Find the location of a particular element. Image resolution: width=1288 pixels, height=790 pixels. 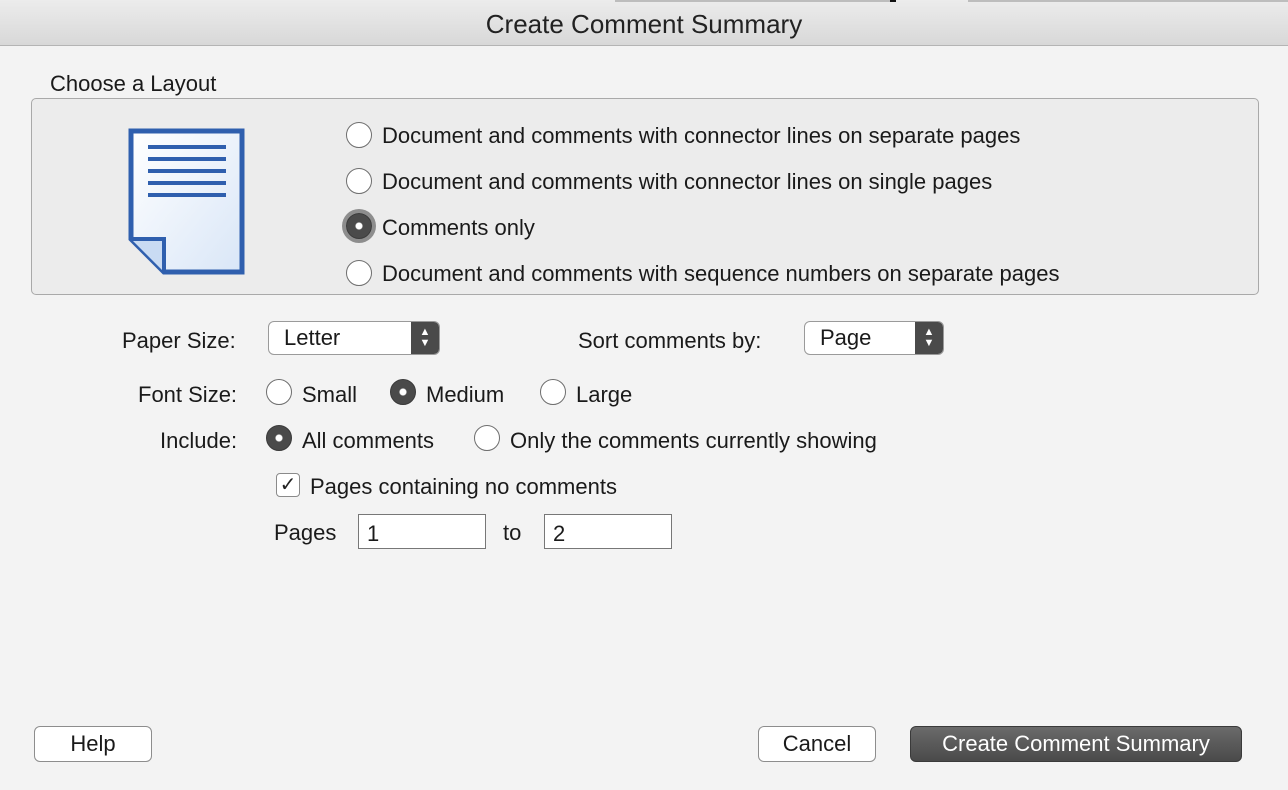

document-icon is located at coordinates (186, 201).